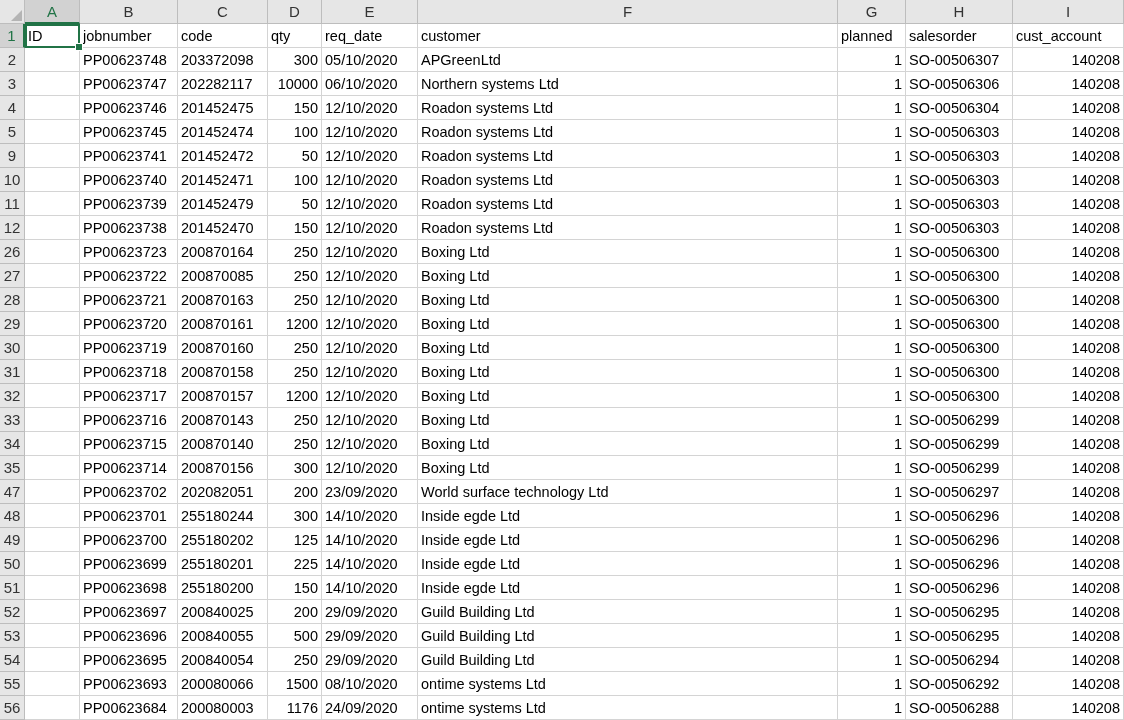 The height and width of the screenshot is (720, 1124). What do you see at coordinates (959, 492) in the screenshot?
I see `table-cell: SO-00506297` at bounding box center [959, 492].